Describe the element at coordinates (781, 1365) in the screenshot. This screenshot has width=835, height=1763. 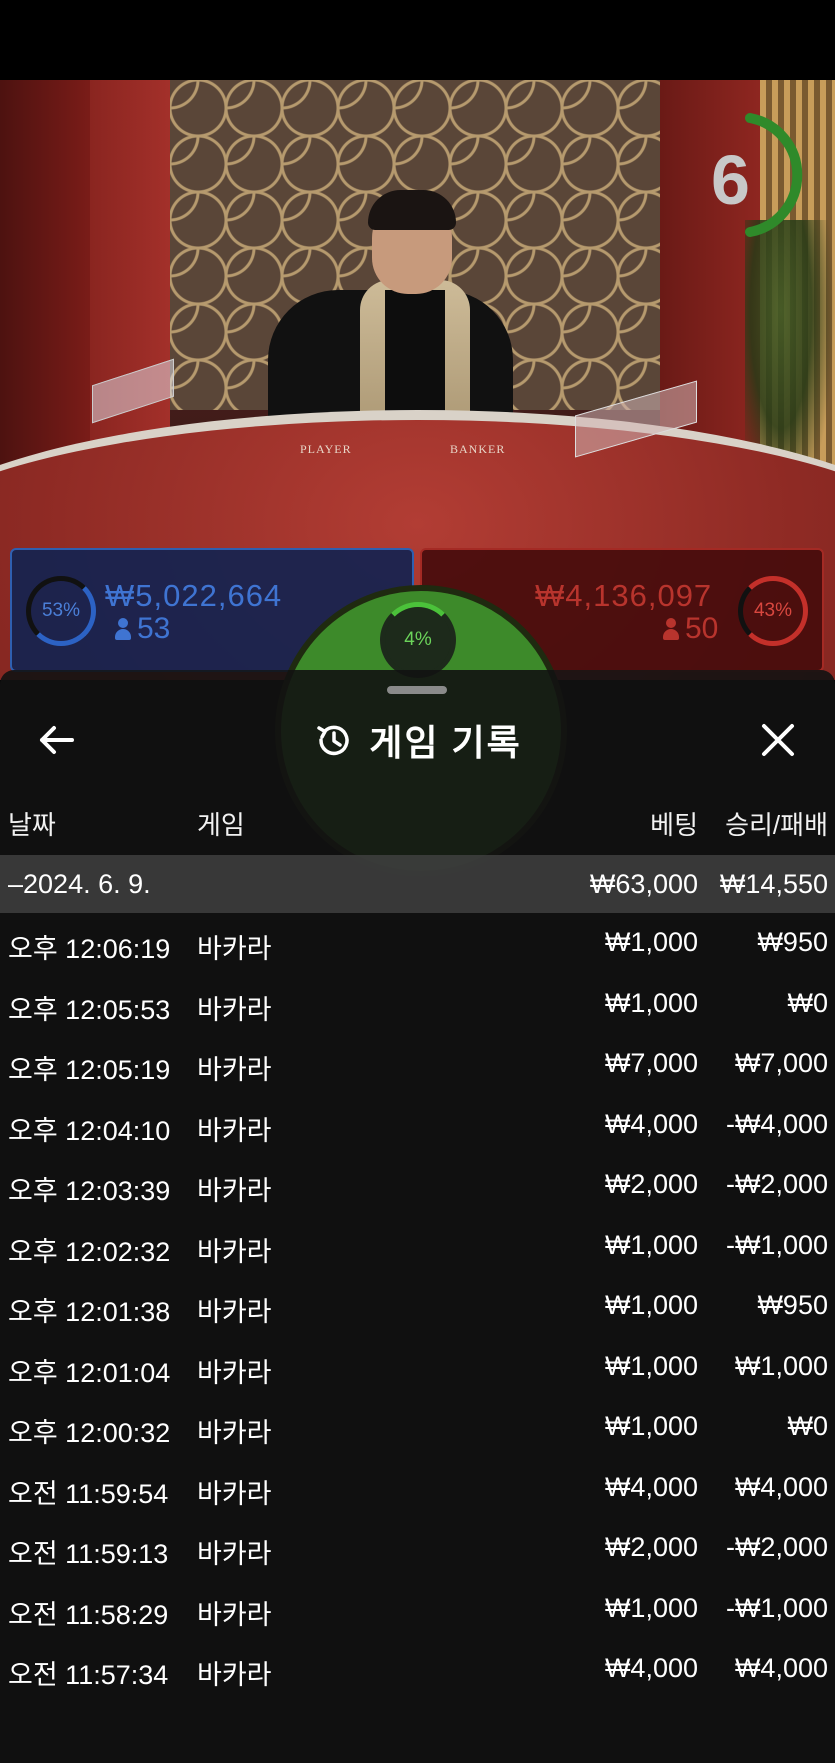
I see `row-result: ₩1,000` at that location.